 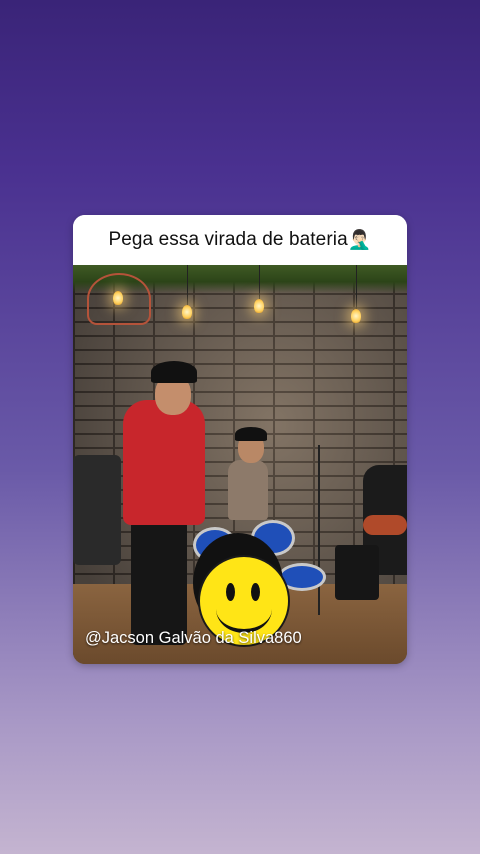 I want to click on mic-stand, so click(x=319, y=530).